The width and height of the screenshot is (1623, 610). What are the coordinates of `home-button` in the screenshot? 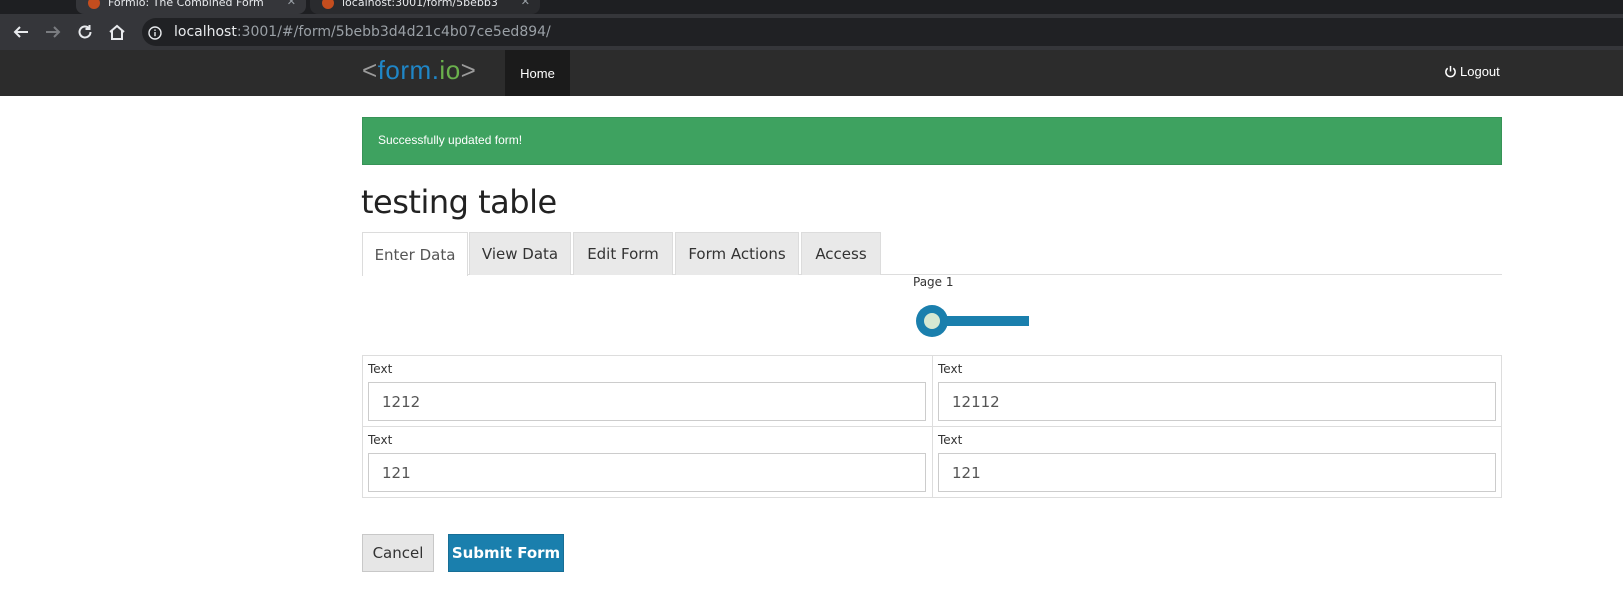 It's located at (117, 32).